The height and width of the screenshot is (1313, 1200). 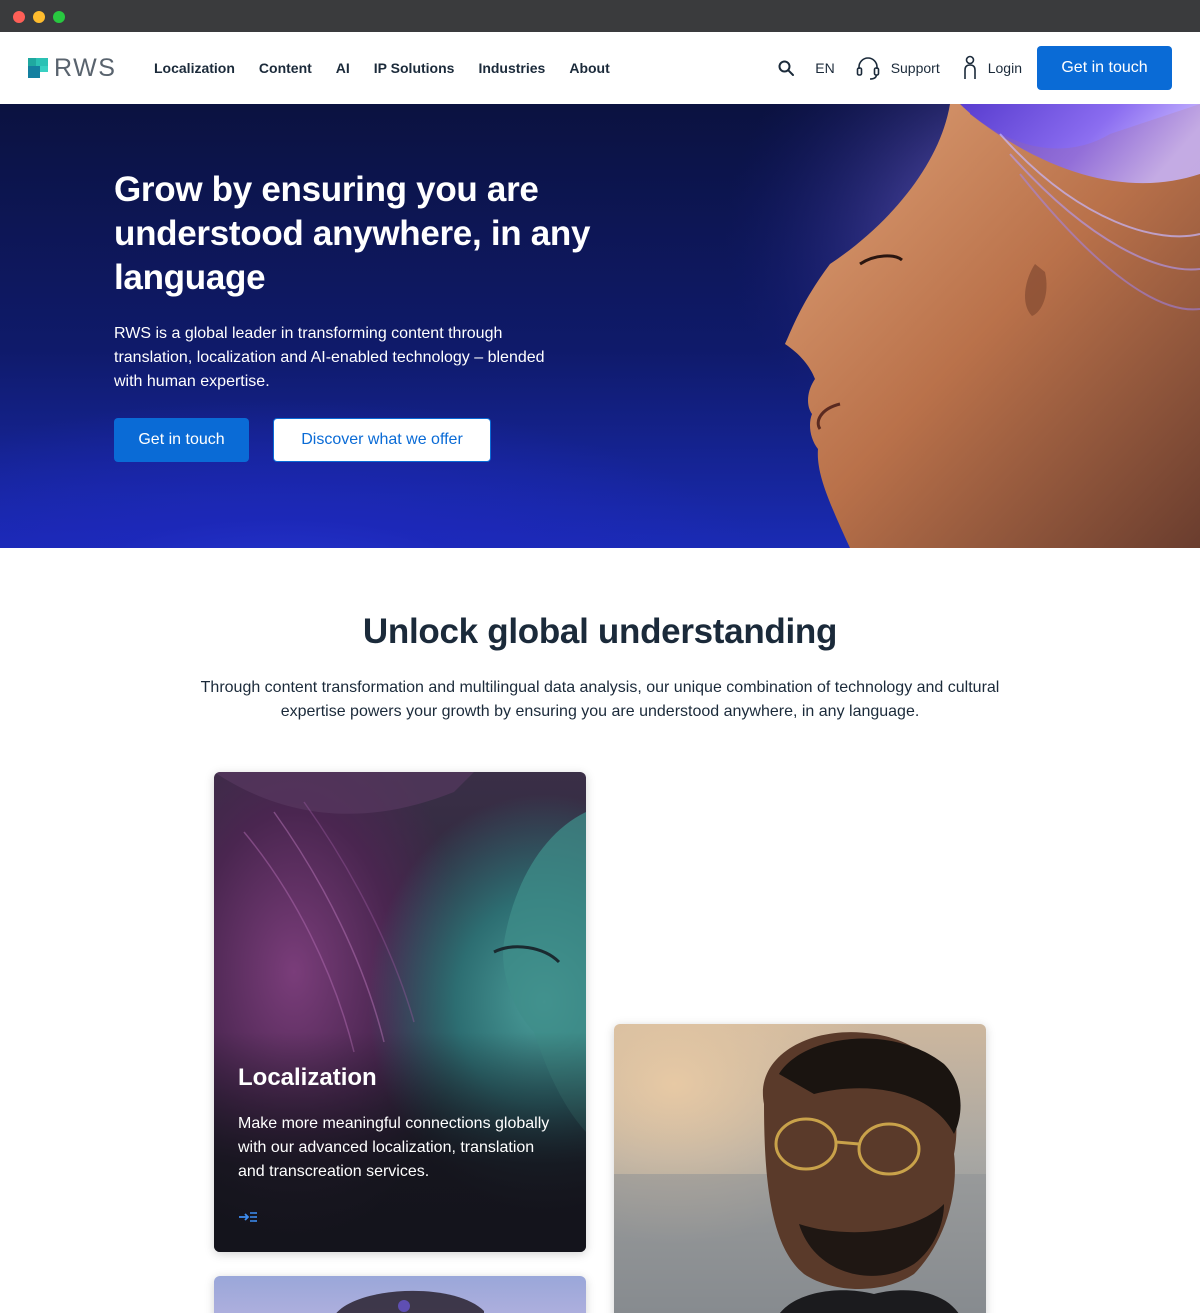 I want to click on ai-card-image, so click(x=410, y=1301).